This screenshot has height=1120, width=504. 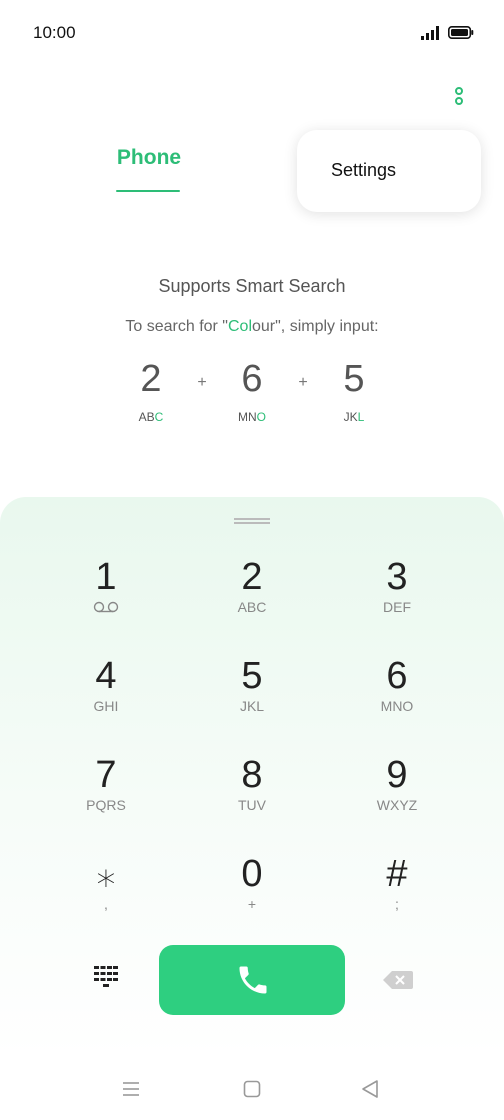 What do you see at coordinates (252, 521) in the screenshot?
I see `drag-handle` at bounding box center [252, 521].